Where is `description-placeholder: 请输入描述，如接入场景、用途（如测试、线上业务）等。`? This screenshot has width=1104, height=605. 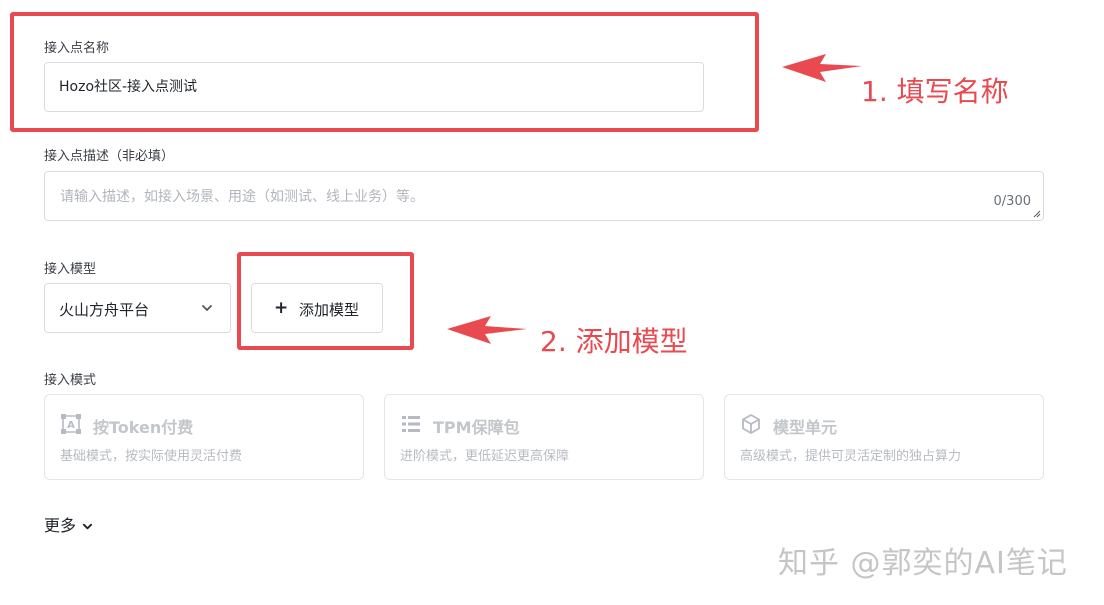 description-placeholder: 请输入描述，如接入场景、用途（如测试、线上业务）等。 is located at coordinates (242, 197).